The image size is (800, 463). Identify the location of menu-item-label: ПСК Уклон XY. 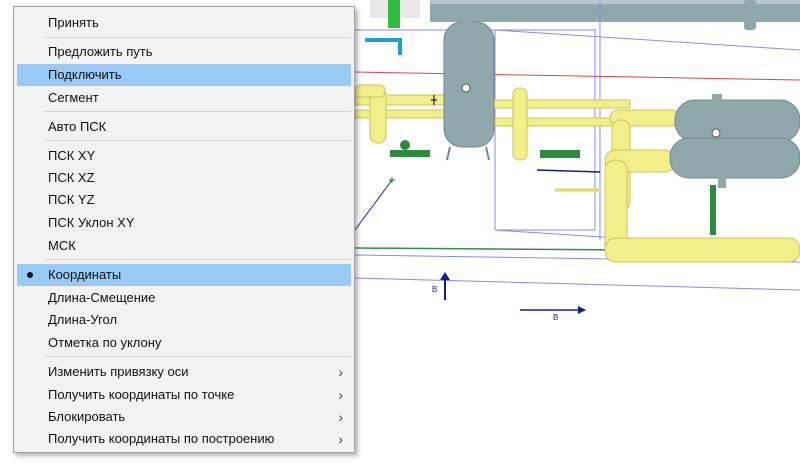
(91, 222).